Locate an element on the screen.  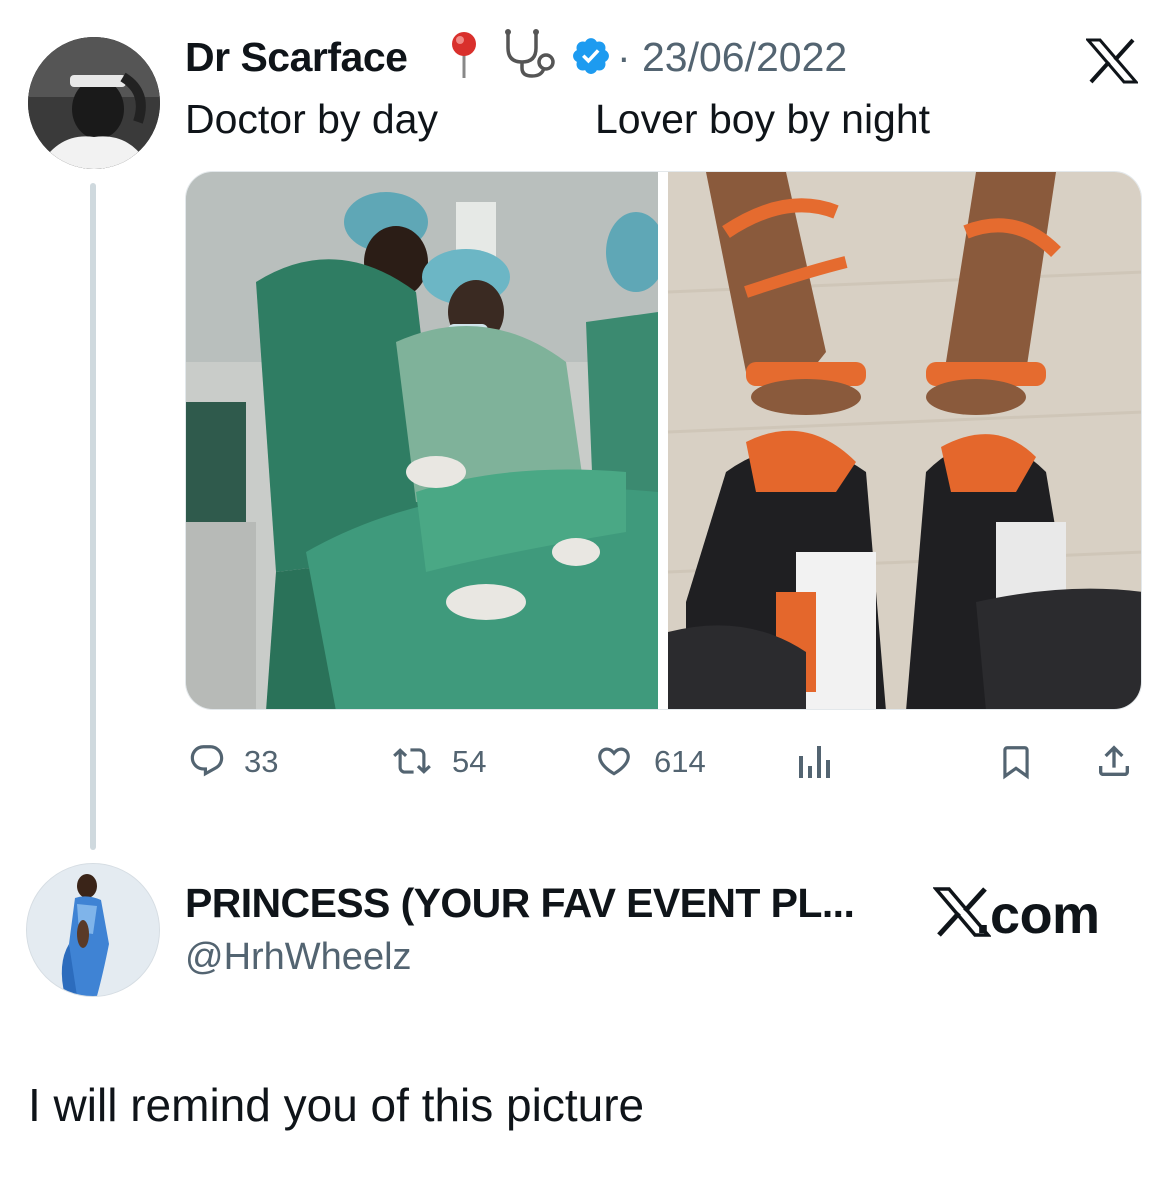
tweet-text-right: Lover boy by night is located at coordinates (763, 119).